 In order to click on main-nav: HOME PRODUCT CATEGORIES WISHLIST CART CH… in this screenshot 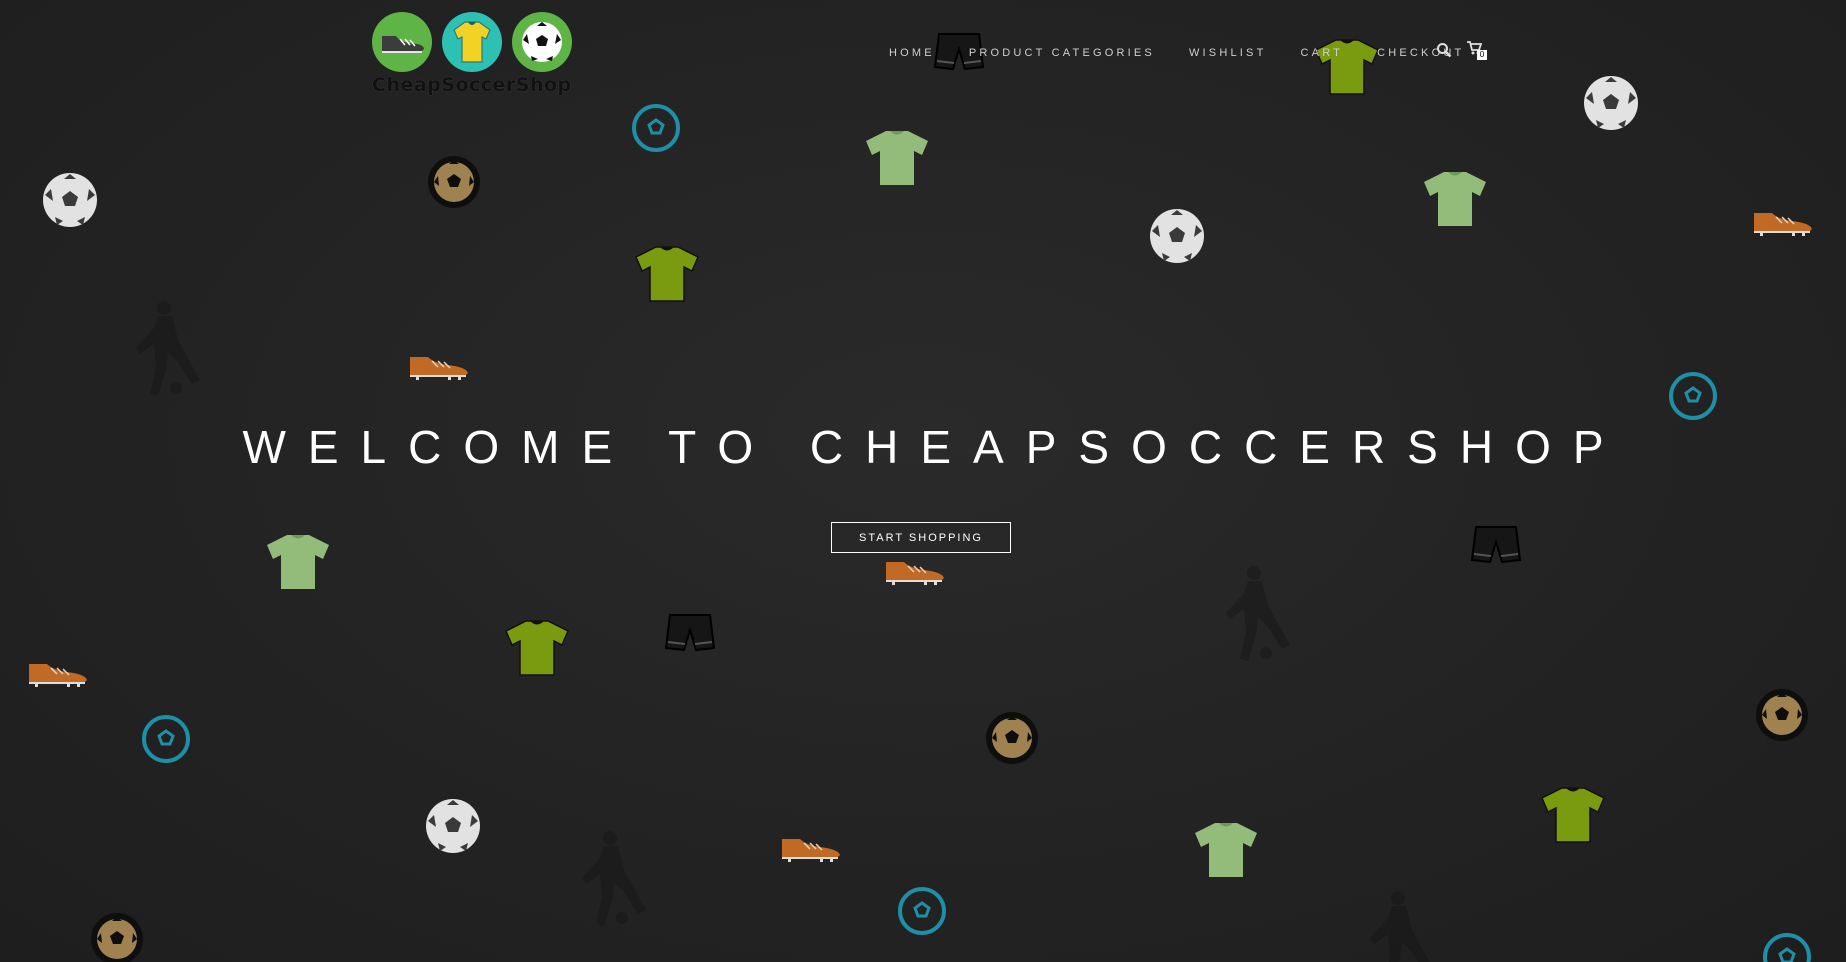, I will do `click(1193, 53)`.